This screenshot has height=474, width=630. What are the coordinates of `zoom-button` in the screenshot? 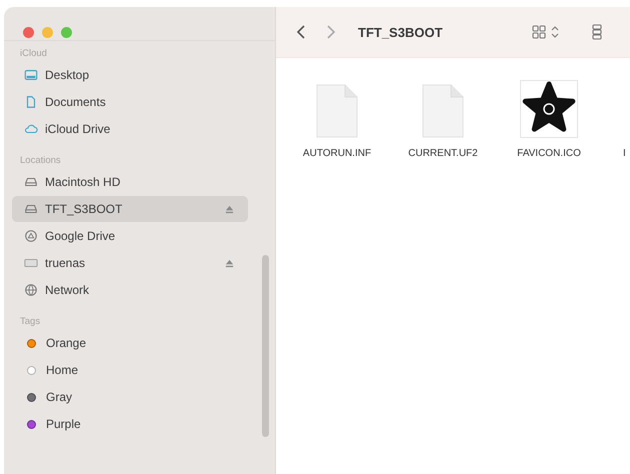 It's located at (66, 32).